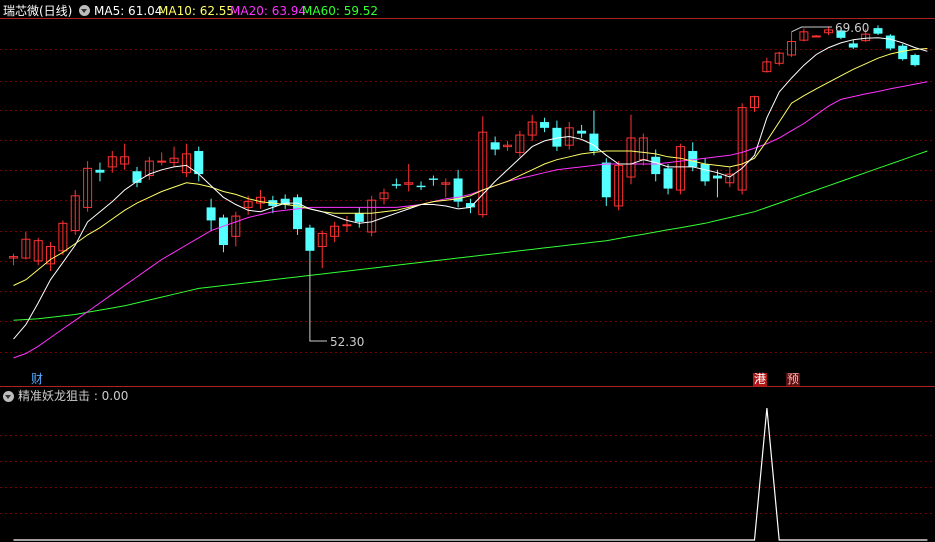 The width and height of the screenshot is (935, 542). Describe the element at coordinates (318, 301) in the screenshot. I see `low-pointer` at that location.